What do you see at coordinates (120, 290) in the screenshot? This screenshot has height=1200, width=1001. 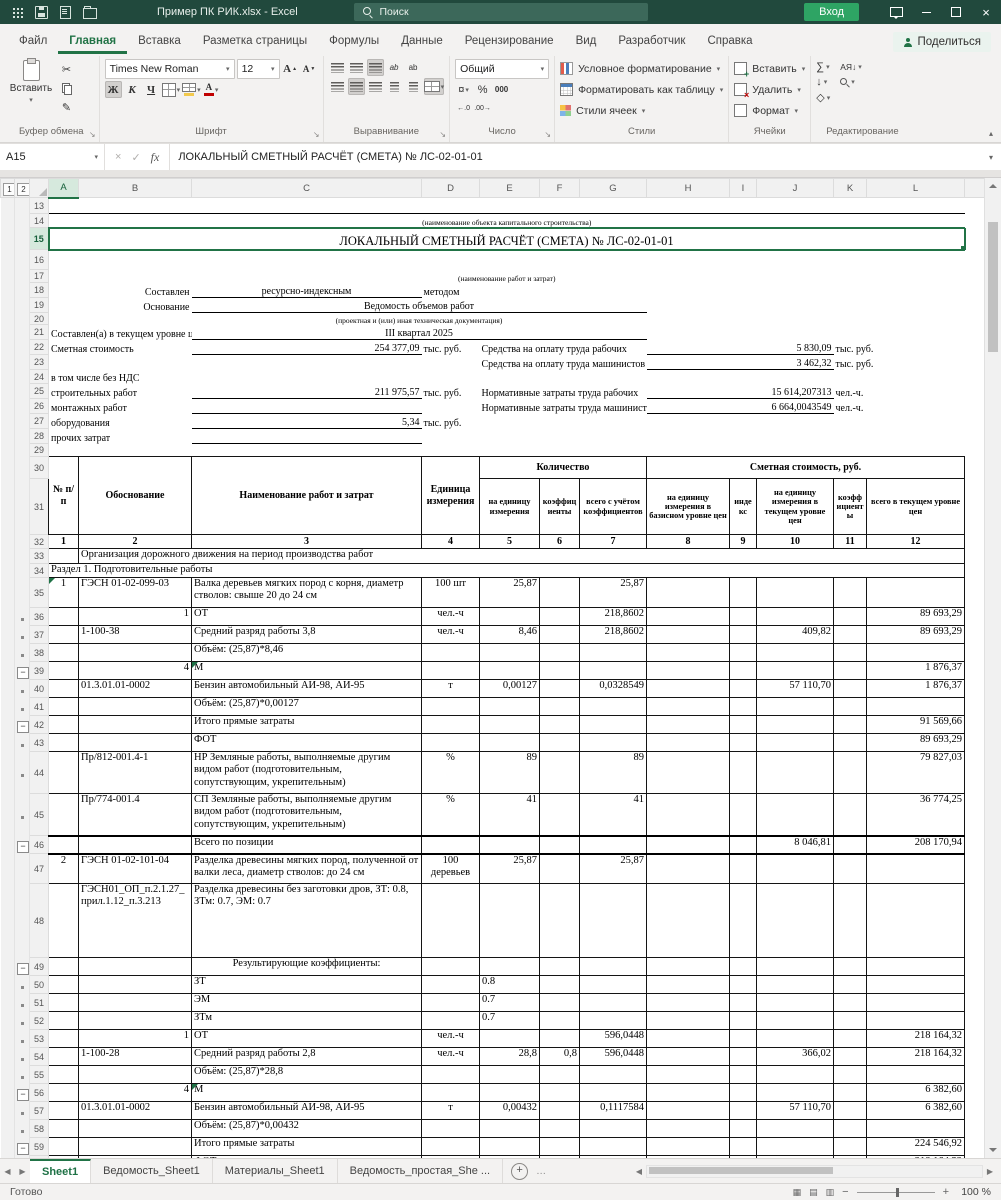 I see `cell: Составлен` at bounding box center [120, 290].